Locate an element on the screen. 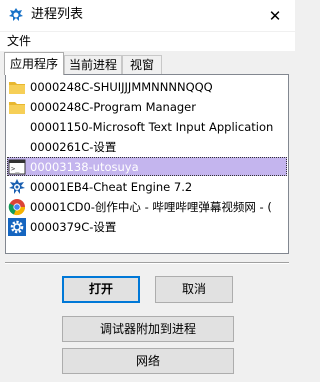 Image resolution: width=320 pixels, height=382 pixels. close-icon: ✕ is located at coordinates (275, 16).